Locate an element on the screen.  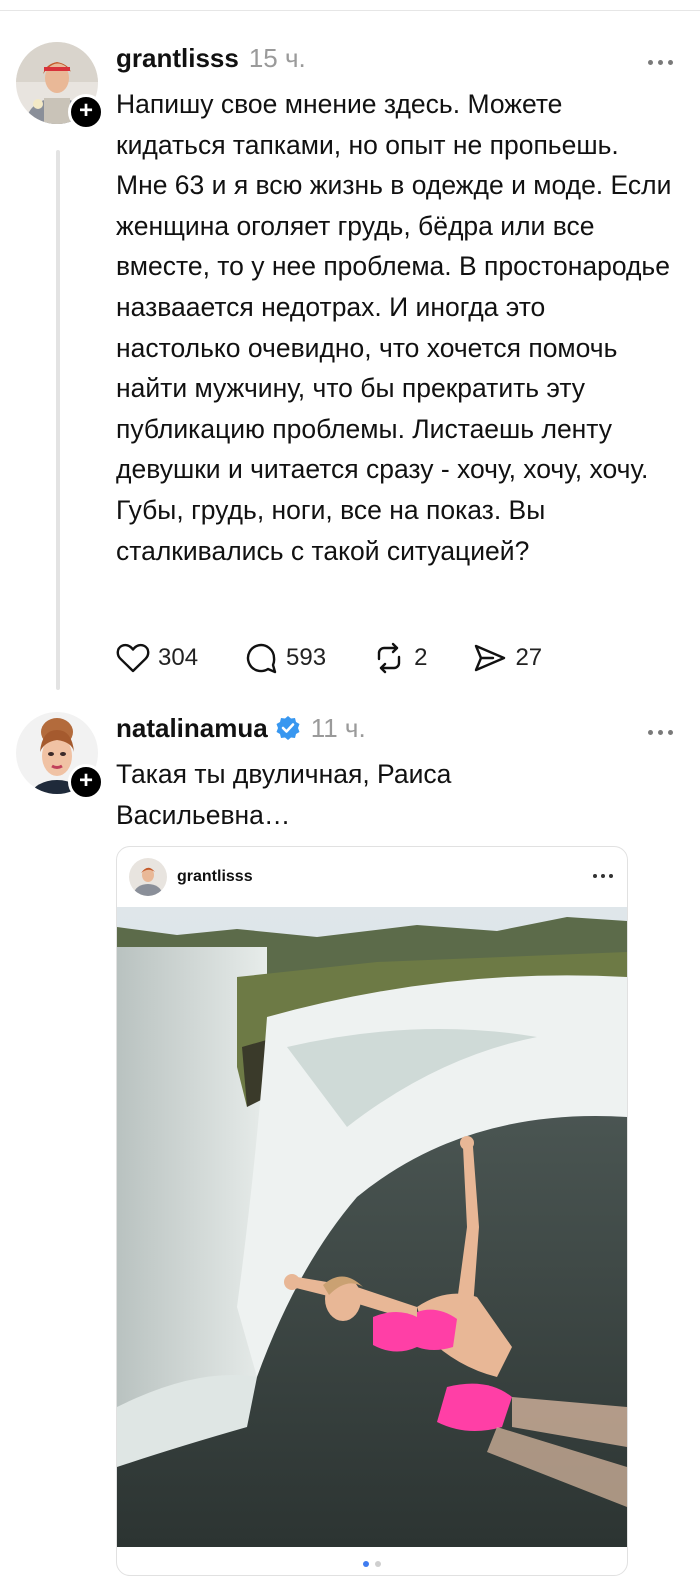
heart-icon is located at coordinates (133, 658).